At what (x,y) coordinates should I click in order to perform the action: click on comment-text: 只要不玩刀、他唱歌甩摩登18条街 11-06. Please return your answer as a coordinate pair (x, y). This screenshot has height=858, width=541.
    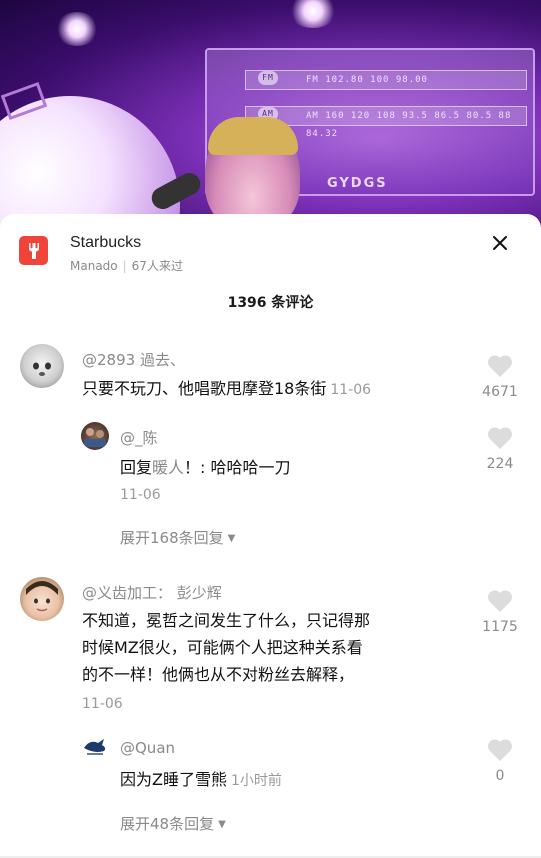
    Looking at the image, I should click on (227, 388).